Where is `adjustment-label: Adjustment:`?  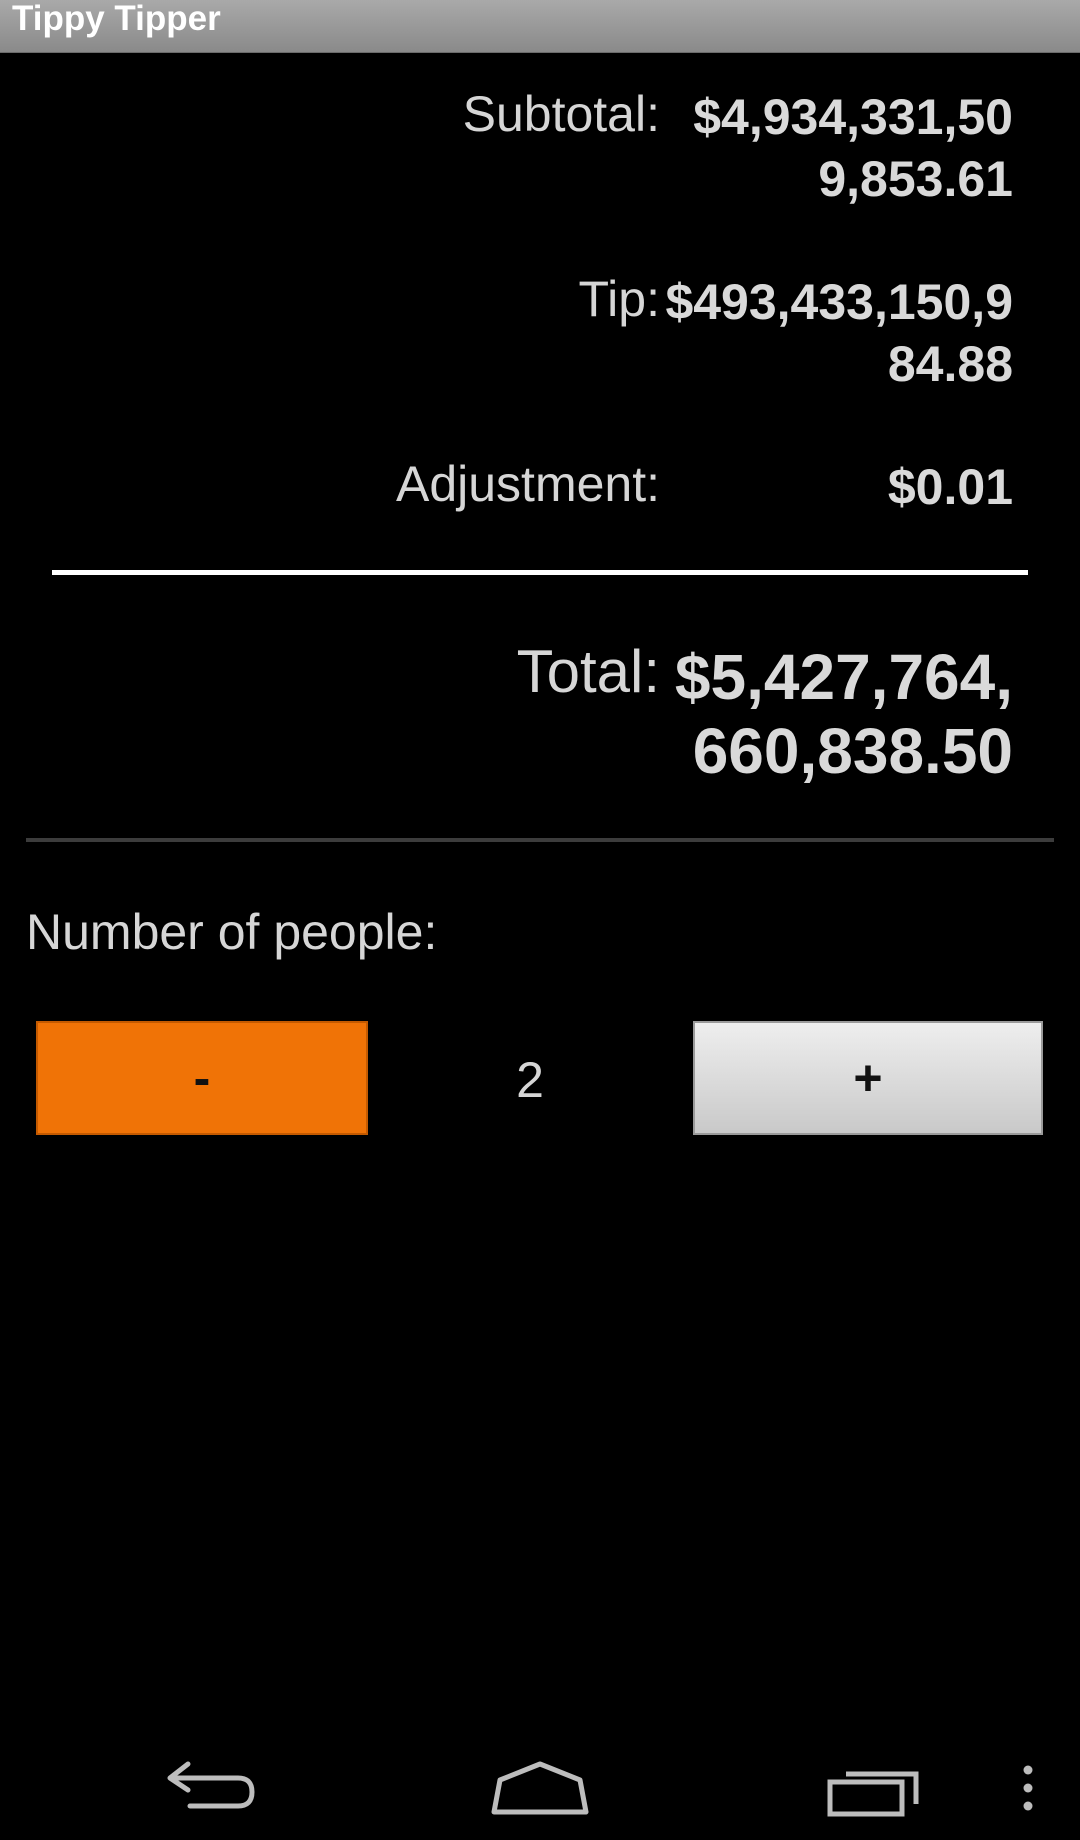
adjustment-label: Adjustment: is located at coordinates (527, 484).